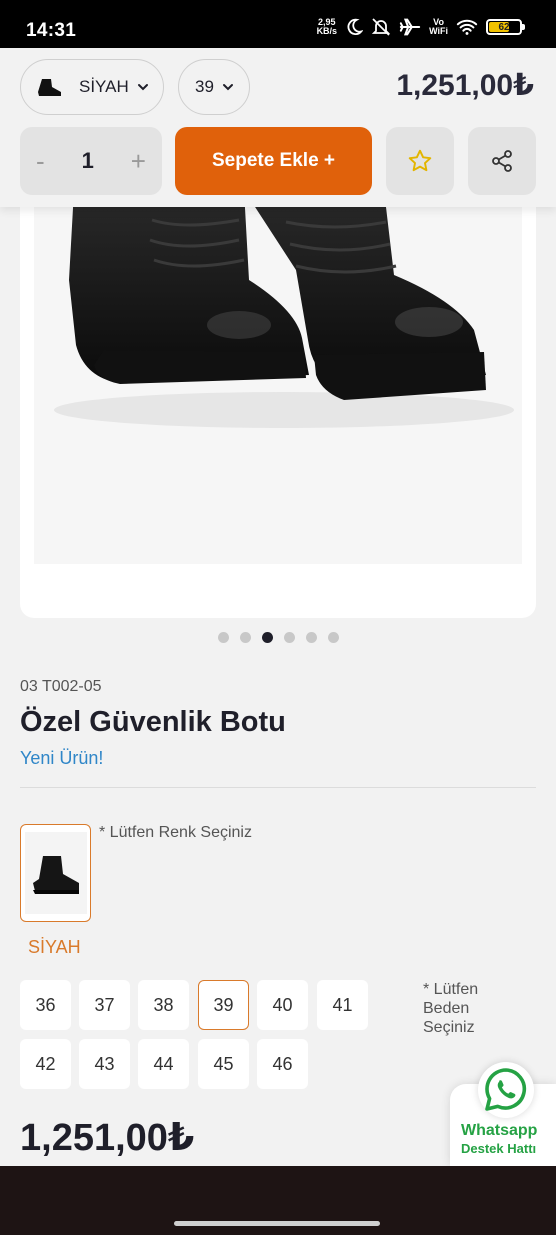 The width and height of the screenshot is (556, 1235). Describe the element at coordinates (278, 637) in the screenshot. I see `gallery-pagination` at that location.